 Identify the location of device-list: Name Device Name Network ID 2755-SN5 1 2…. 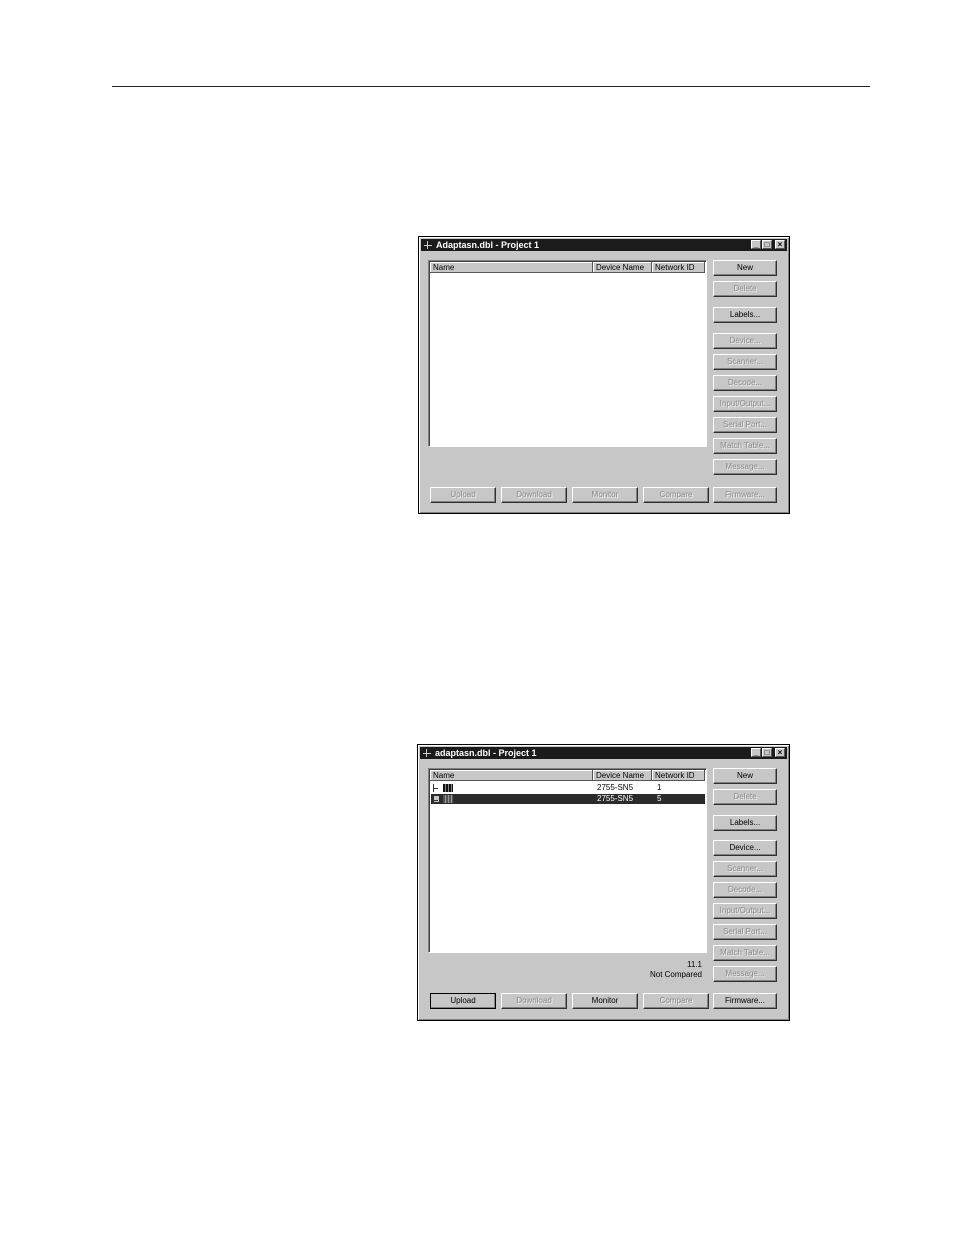
(567, 860).